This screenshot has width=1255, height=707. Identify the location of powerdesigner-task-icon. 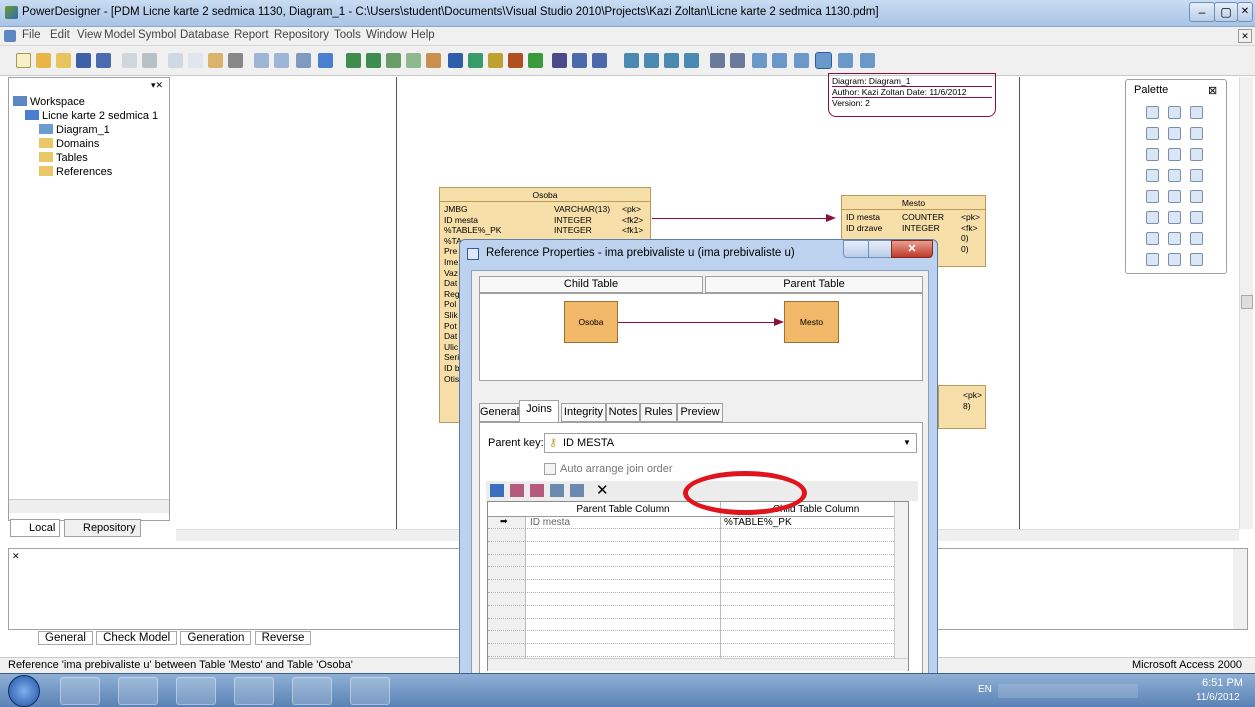
(254, 691).